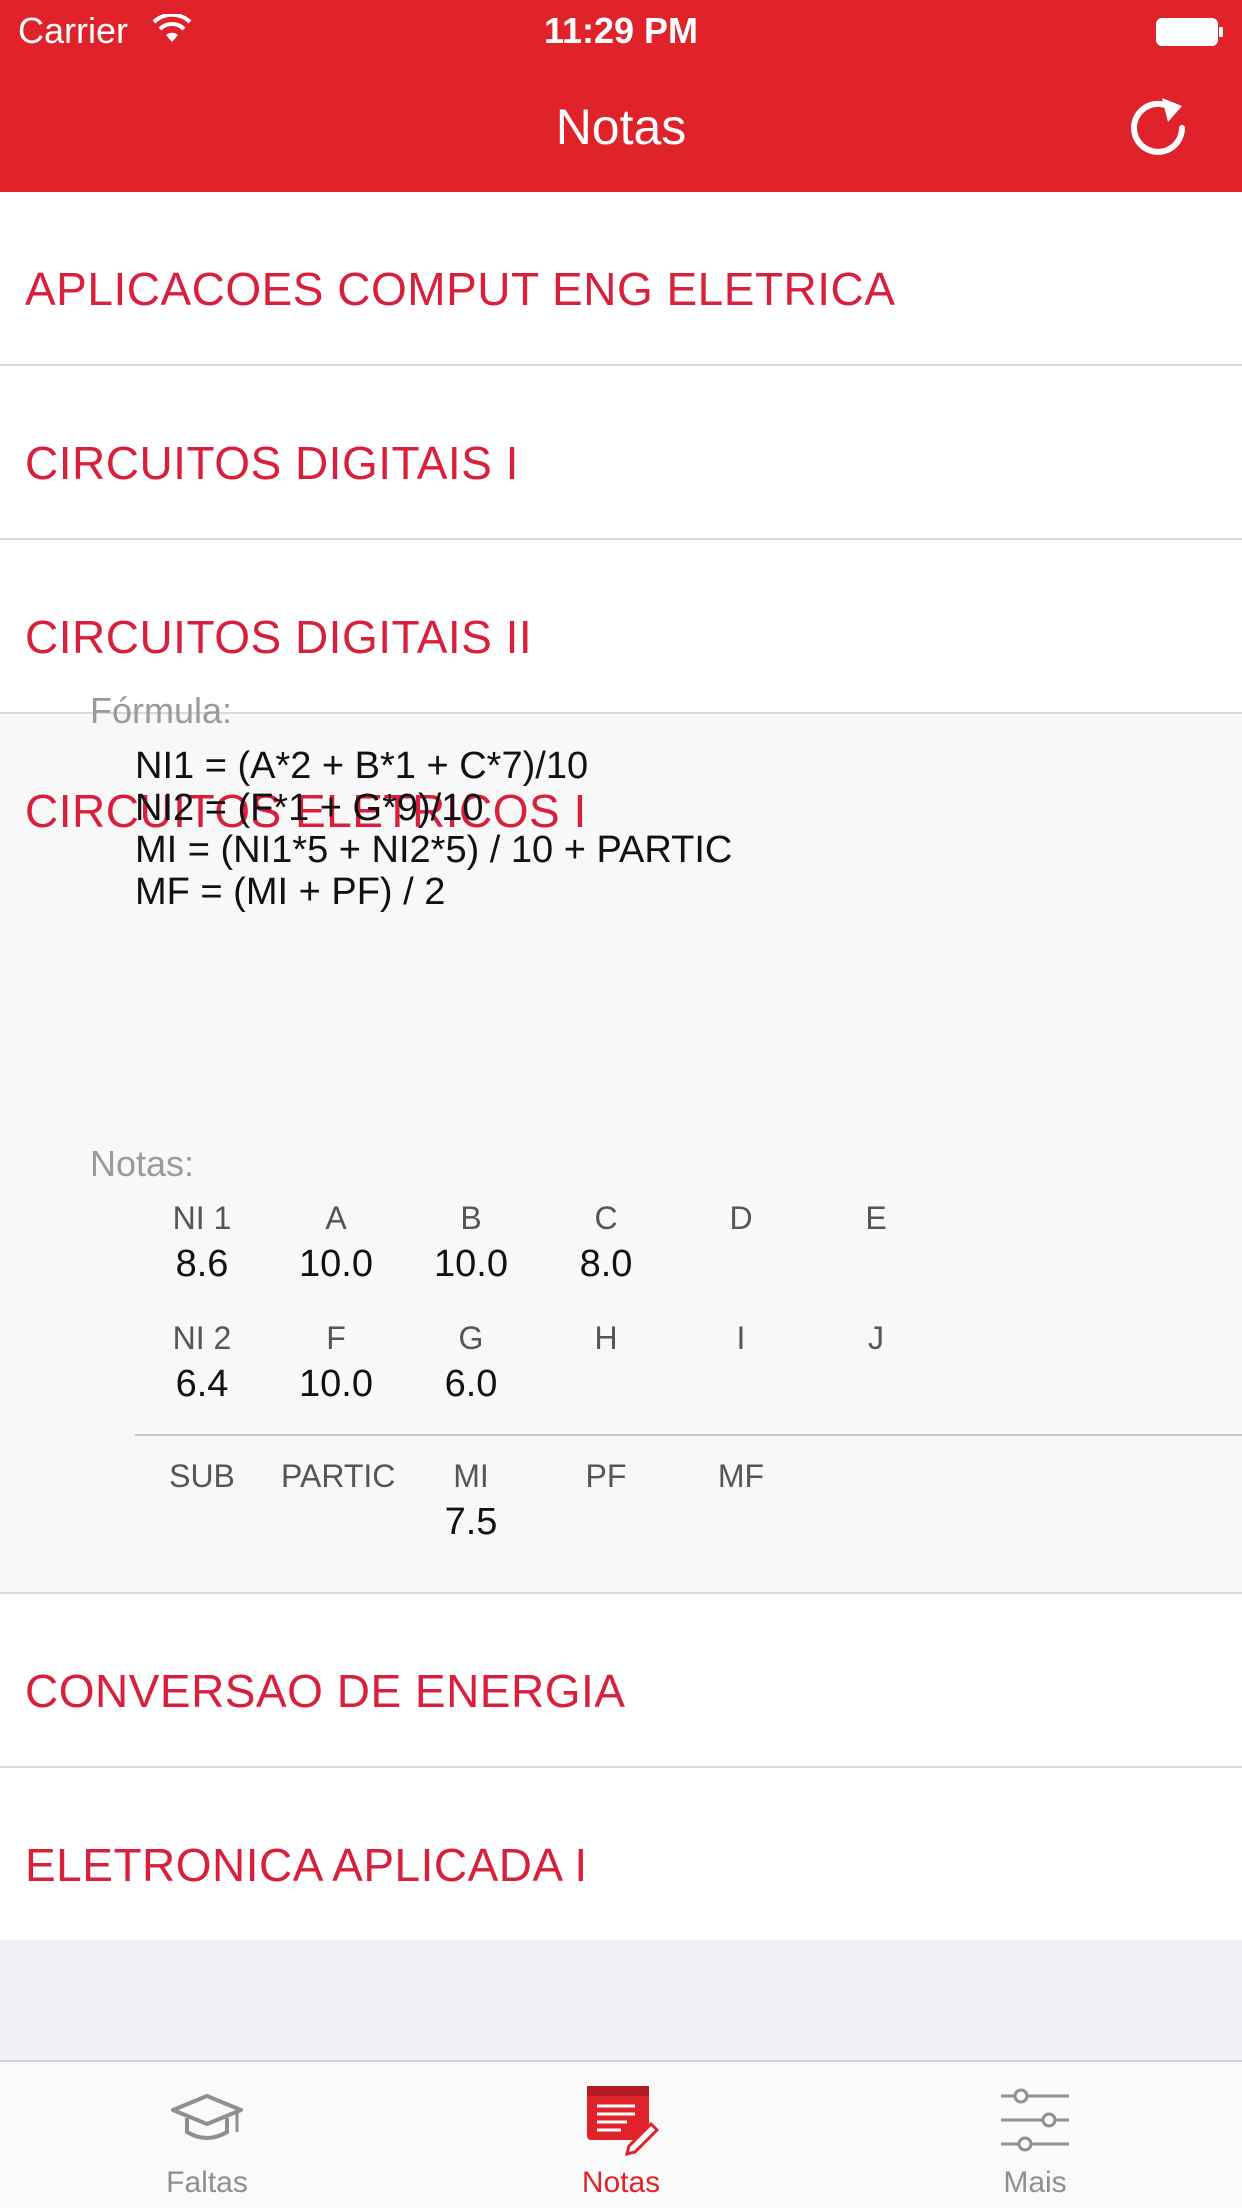 Image resolution: width=1242 pixels, height=2208 pixels. What do you see at coordinates (309, 808) in the screenshot?
I see `formula-line: NI2 = (F*1 + G*9)/10` at bounding box center [309, 808].